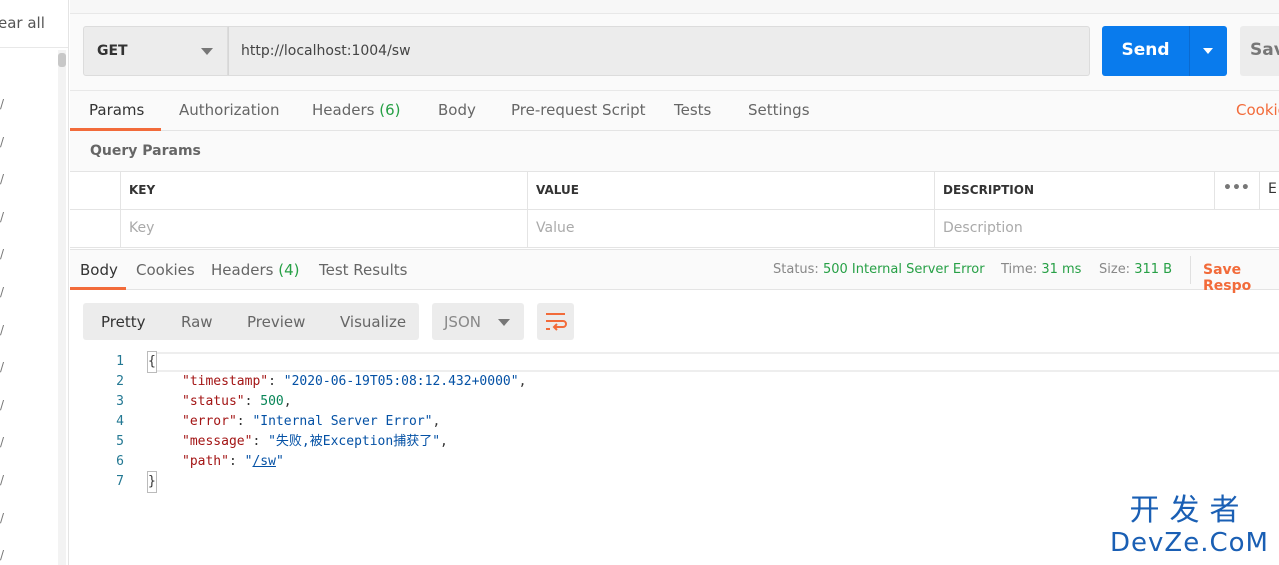  What do you see at coordinates (730, 191) in the screenshot?
I see `column-value: VALUE` at bounding box center [730, 191].